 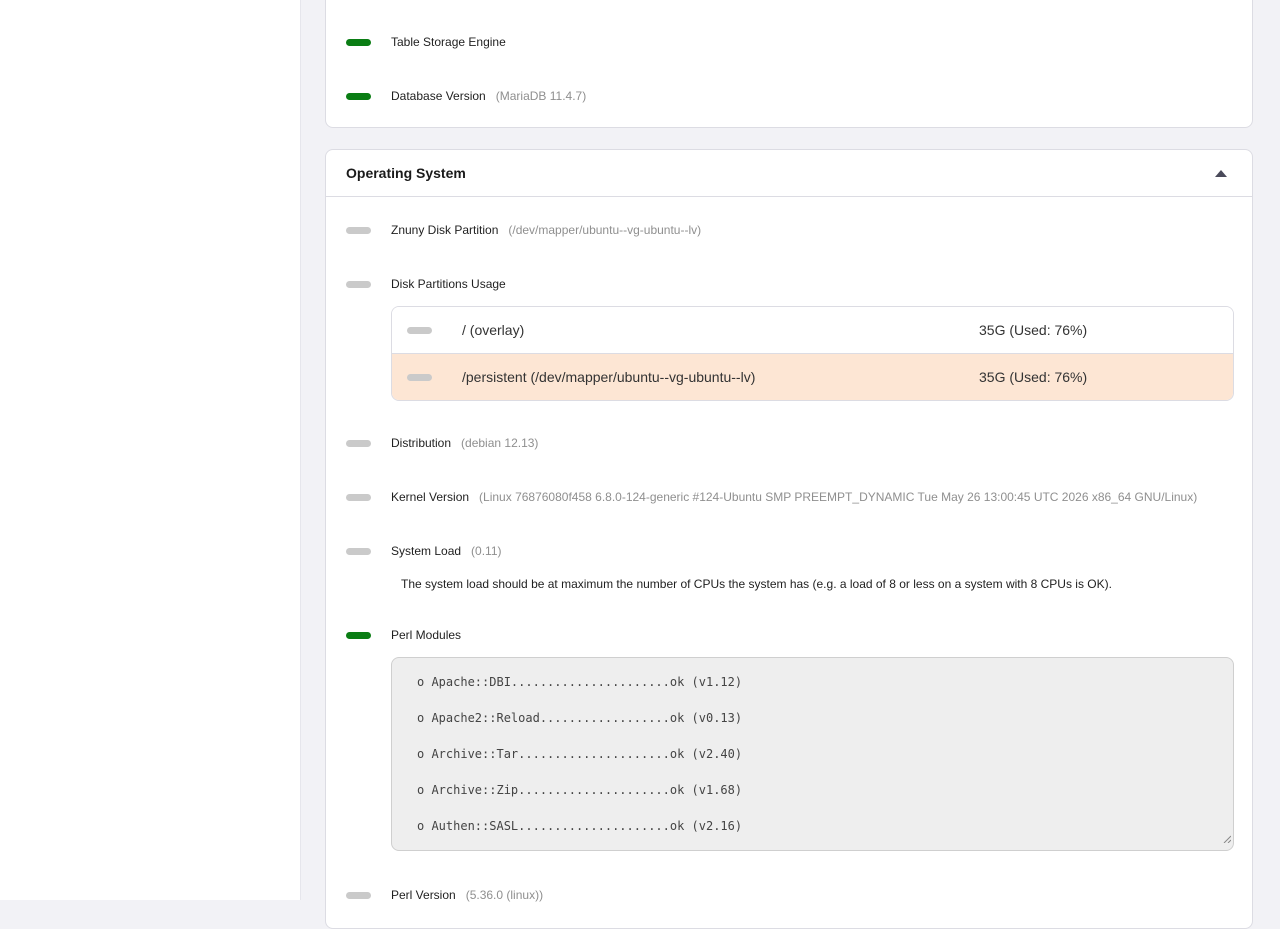 I want to click on partition-name: / (overlay), so click(x=493, y=330).